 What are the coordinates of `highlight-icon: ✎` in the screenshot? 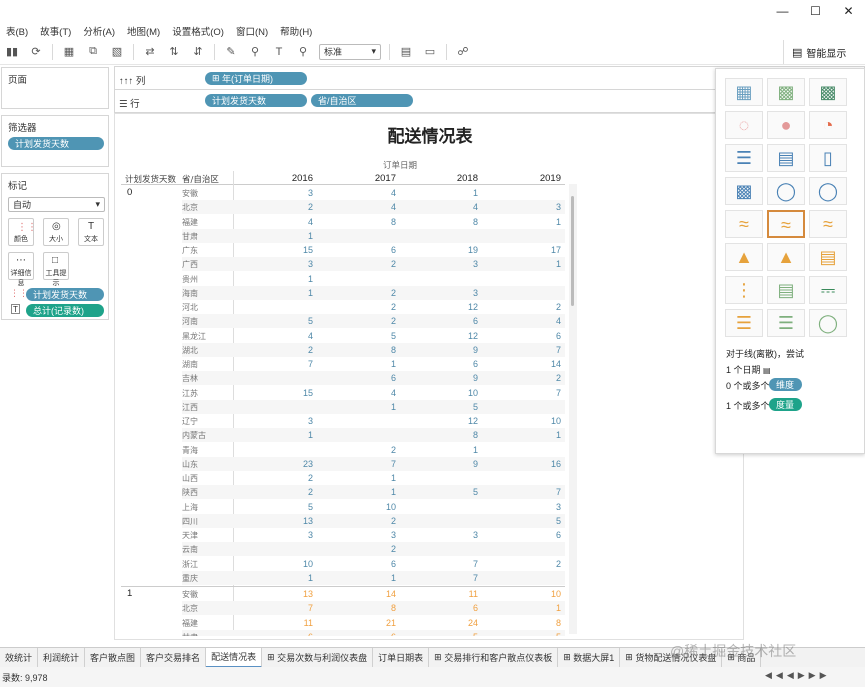 It's located at (231, 52).